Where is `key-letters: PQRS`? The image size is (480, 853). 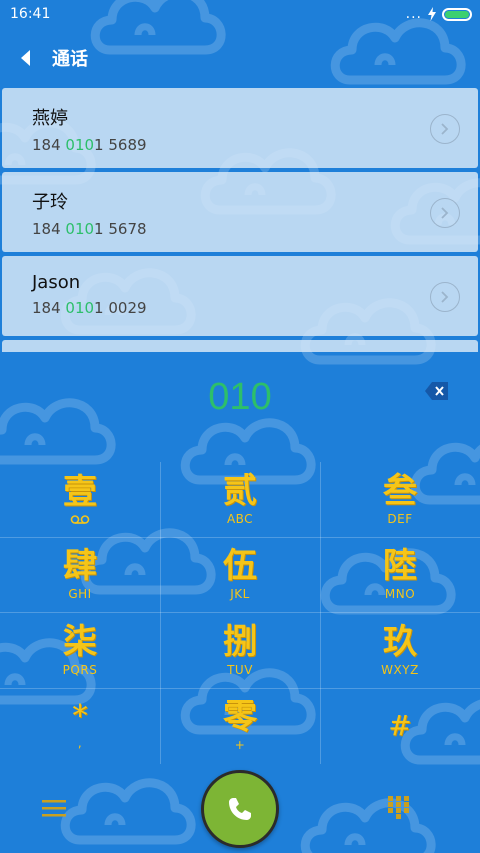 key-letters: PQRS is located at coordinates (80, 669).